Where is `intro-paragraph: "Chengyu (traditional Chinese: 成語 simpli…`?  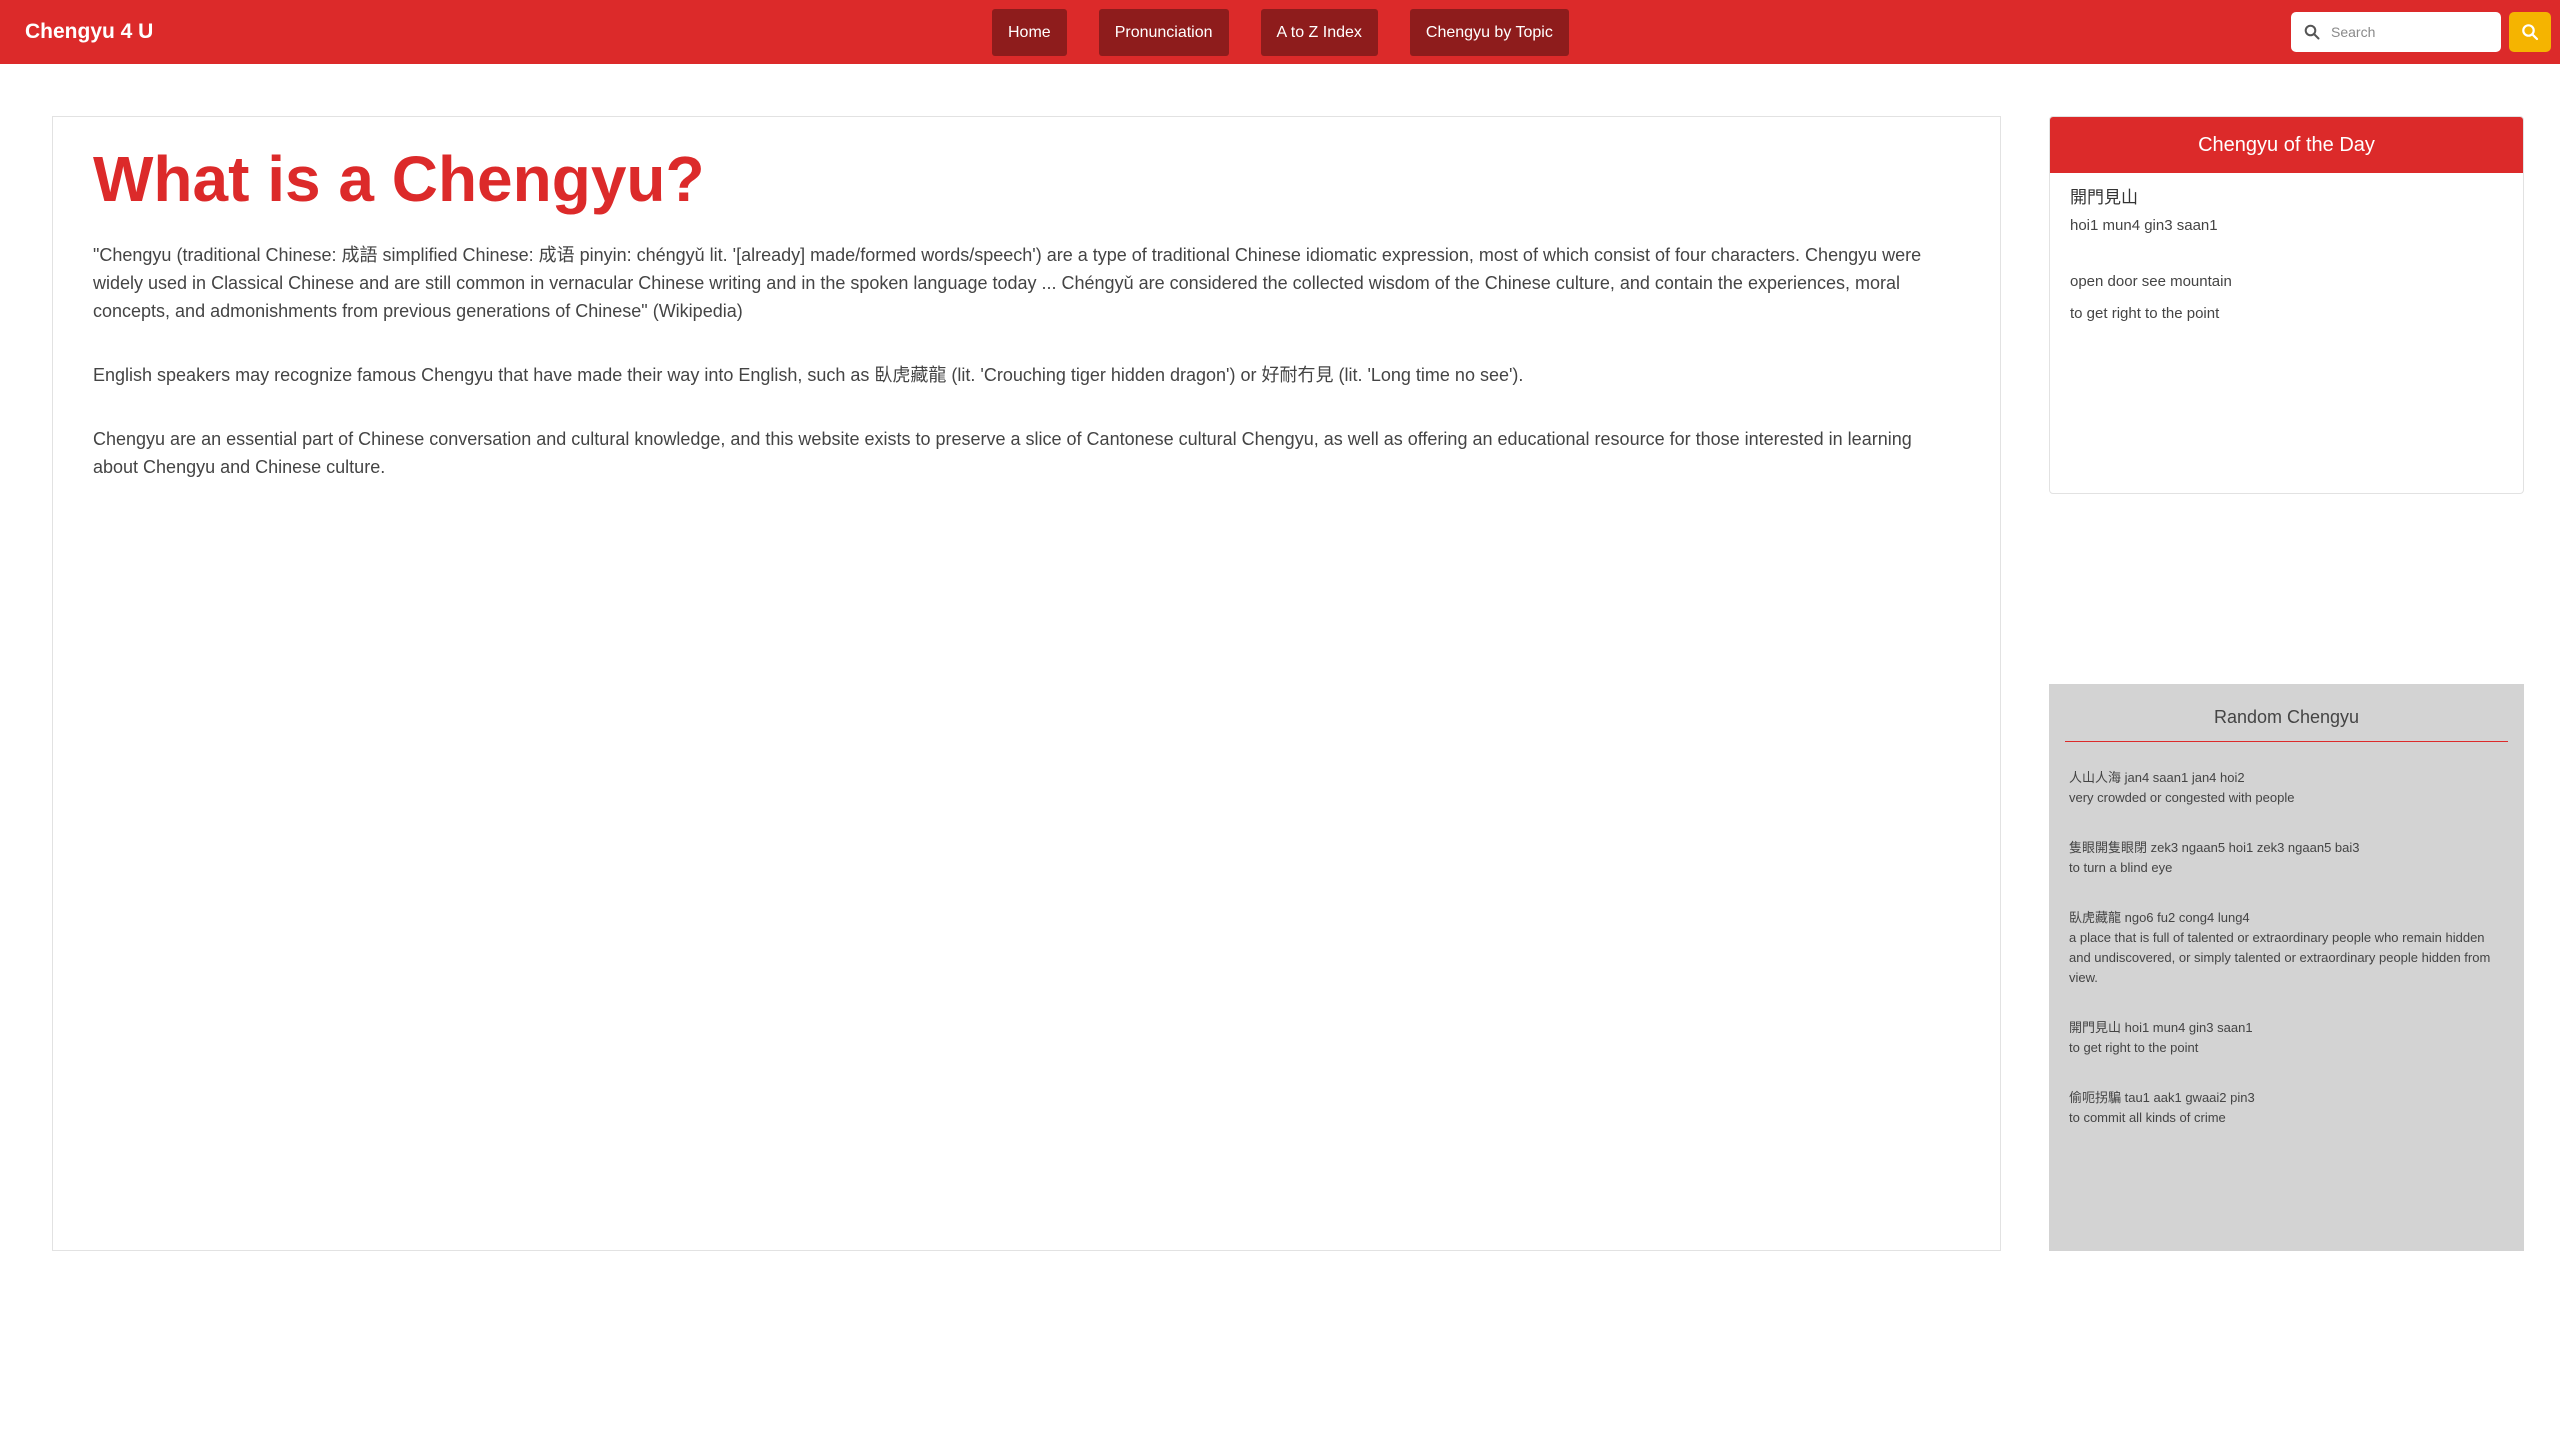
intro-paragraph: "Chengyu (traditional Chinese: 成語 simpli… is located at coordinates (1007, 283).